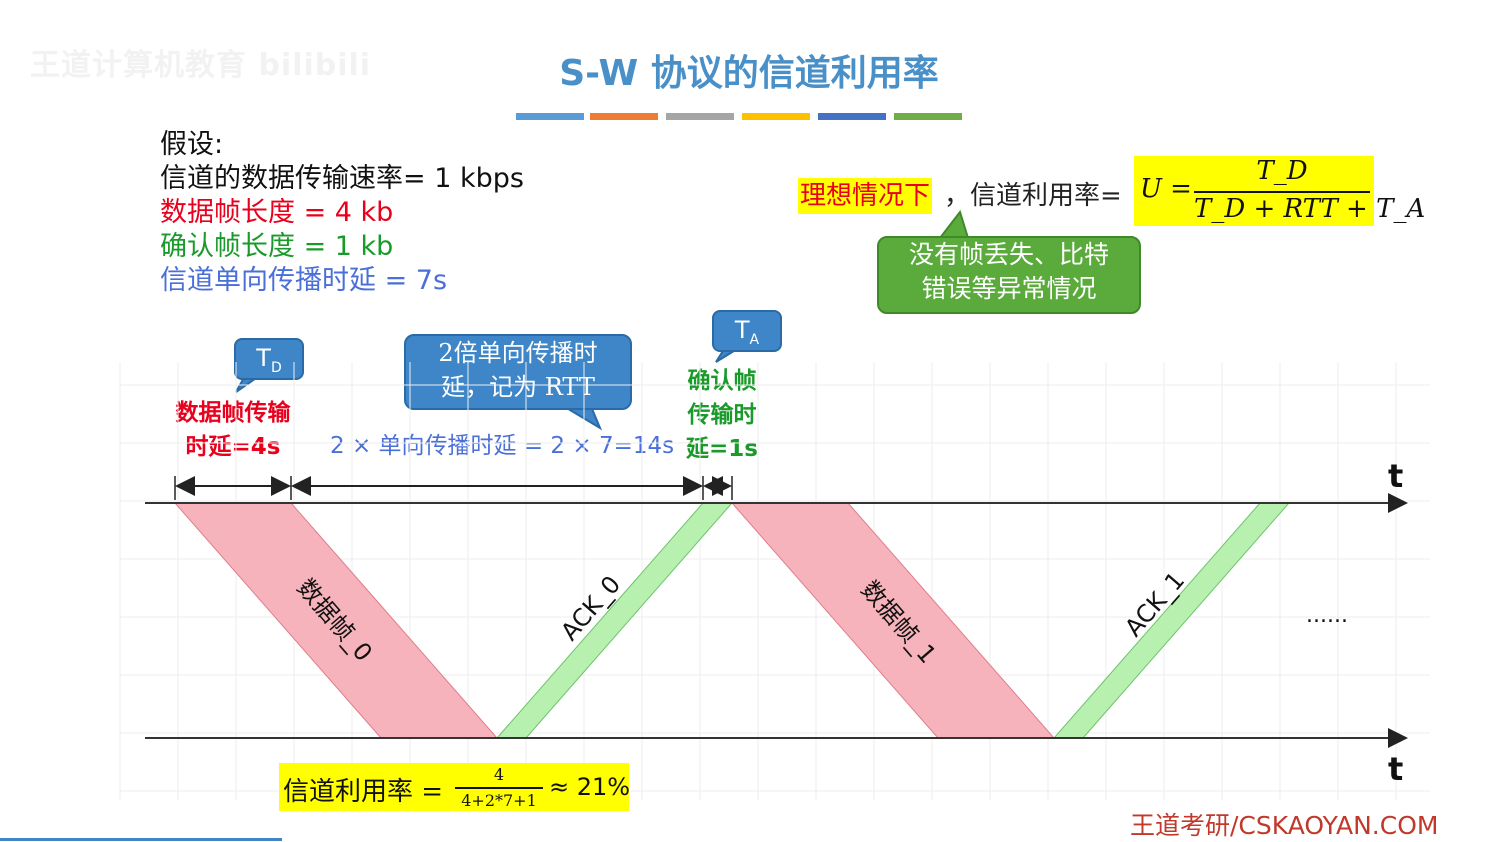 Image resolution: width=1498 pixels, height=842 pixels. I want to click on utilization-value: ≈ 21%, so click(590, 787).